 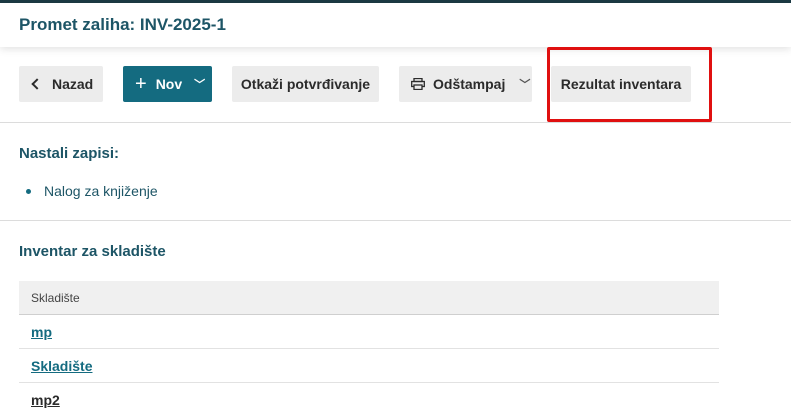 What do you see at coordinates (122, 24) in the screenshot?
I see `page-title: Promet zaliha: INV-2025-1` at bounding box center [122, 24].